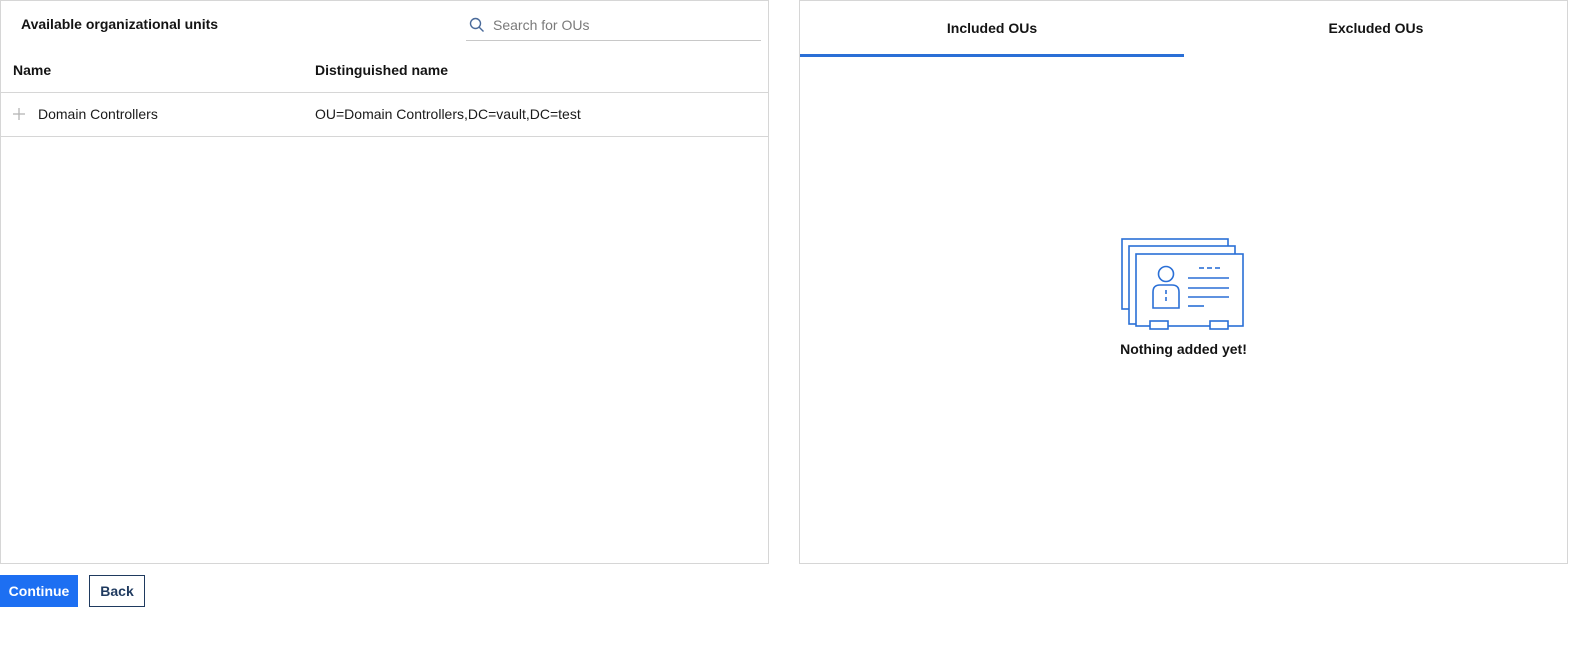 This screenshot has width=1596, height=653. Describe the element at coordinates (120, 24) in the screenshot. I see `panel-title: Available organizational units` at that location.